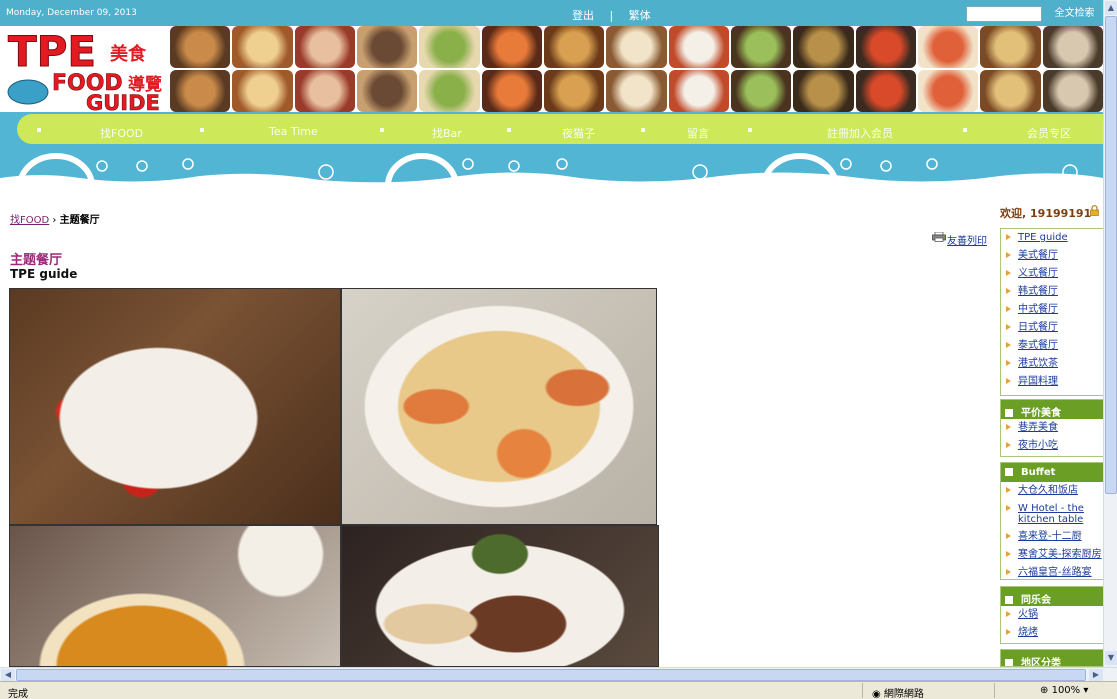  I want to click on sidebar-item-hotpot: 火锅, so click(1052, 615).